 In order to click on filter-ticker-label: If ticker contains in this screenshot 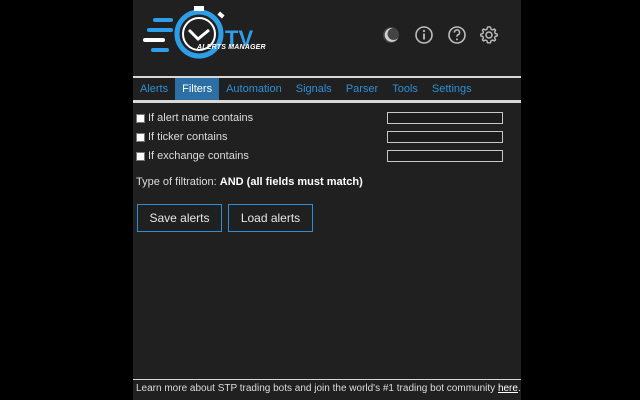, I will do `click(188, 137)`.